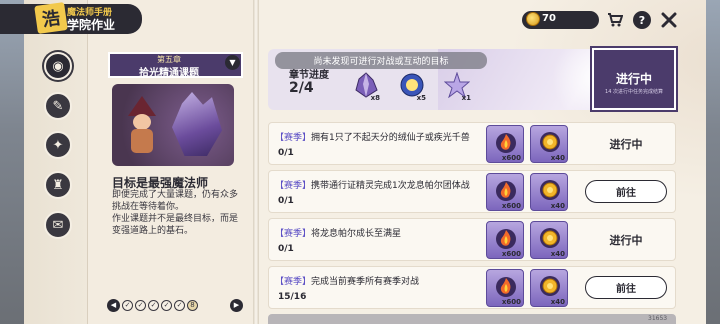  Describe the element at coordinates (466, 98) in the screenshot. I see `reward-qty: x1` at that location.